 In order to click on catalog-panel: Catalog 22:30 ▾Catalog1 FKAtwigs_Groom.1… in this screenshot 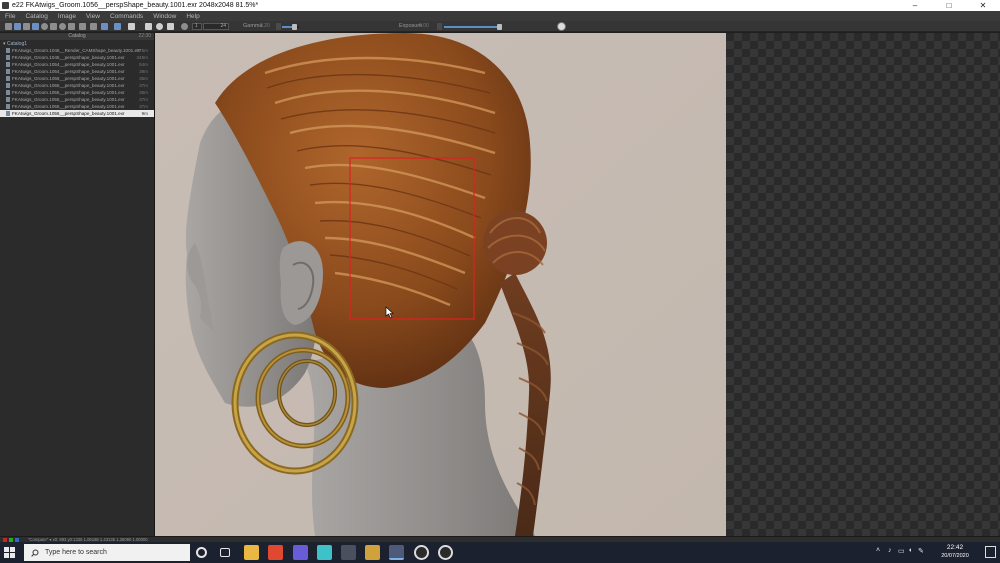, I will do `click(77, 284)`.